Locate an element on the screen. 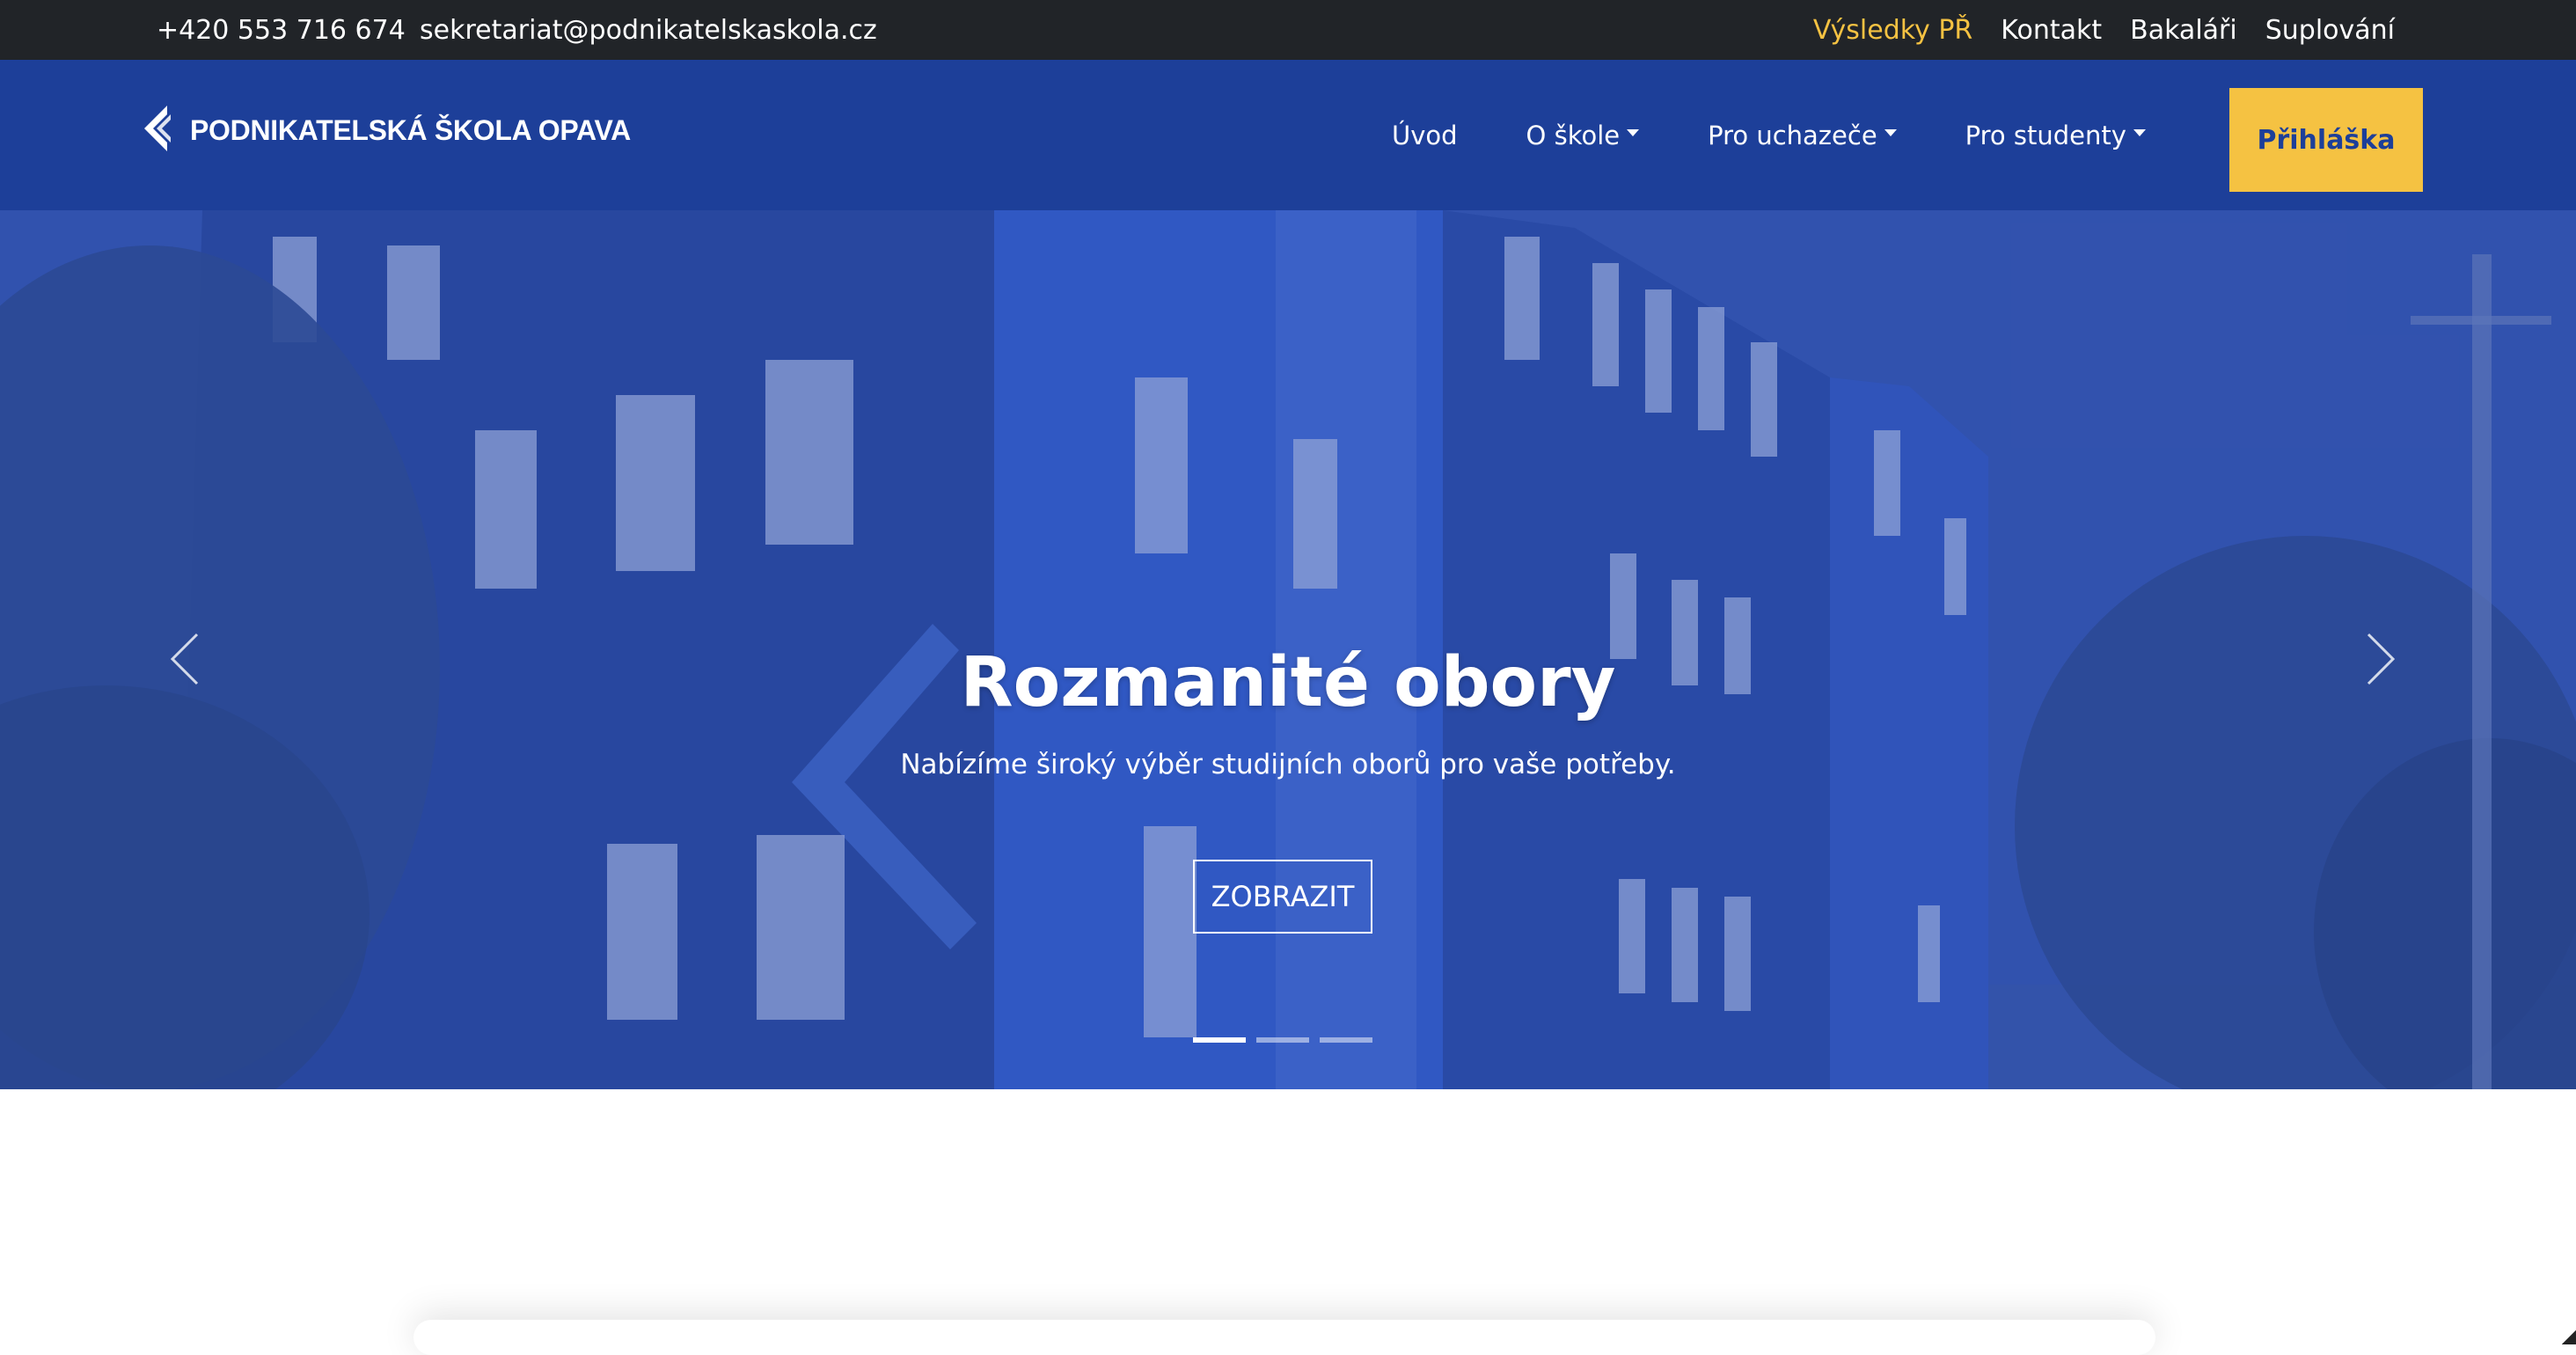  nav-item-label: Pro studenty is located at coordinates (2046, 135).